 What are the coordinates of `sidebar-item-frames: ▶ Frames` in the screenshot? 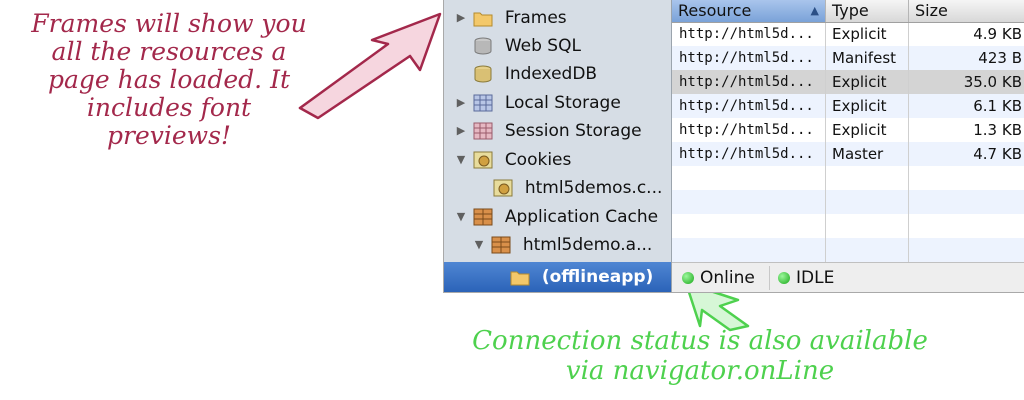 It's located at (510, 18).